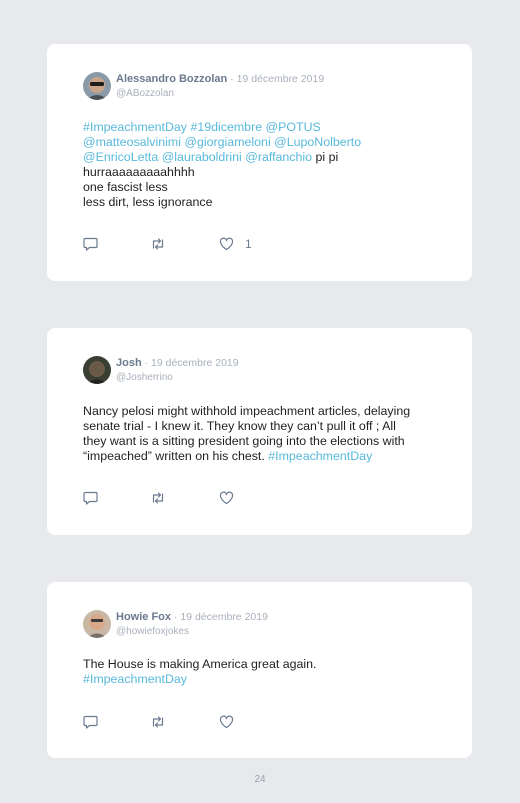  Describe the element at coordinates (278, 157) in the screenshot. I see `mention-link: @raffanchio` at that location.